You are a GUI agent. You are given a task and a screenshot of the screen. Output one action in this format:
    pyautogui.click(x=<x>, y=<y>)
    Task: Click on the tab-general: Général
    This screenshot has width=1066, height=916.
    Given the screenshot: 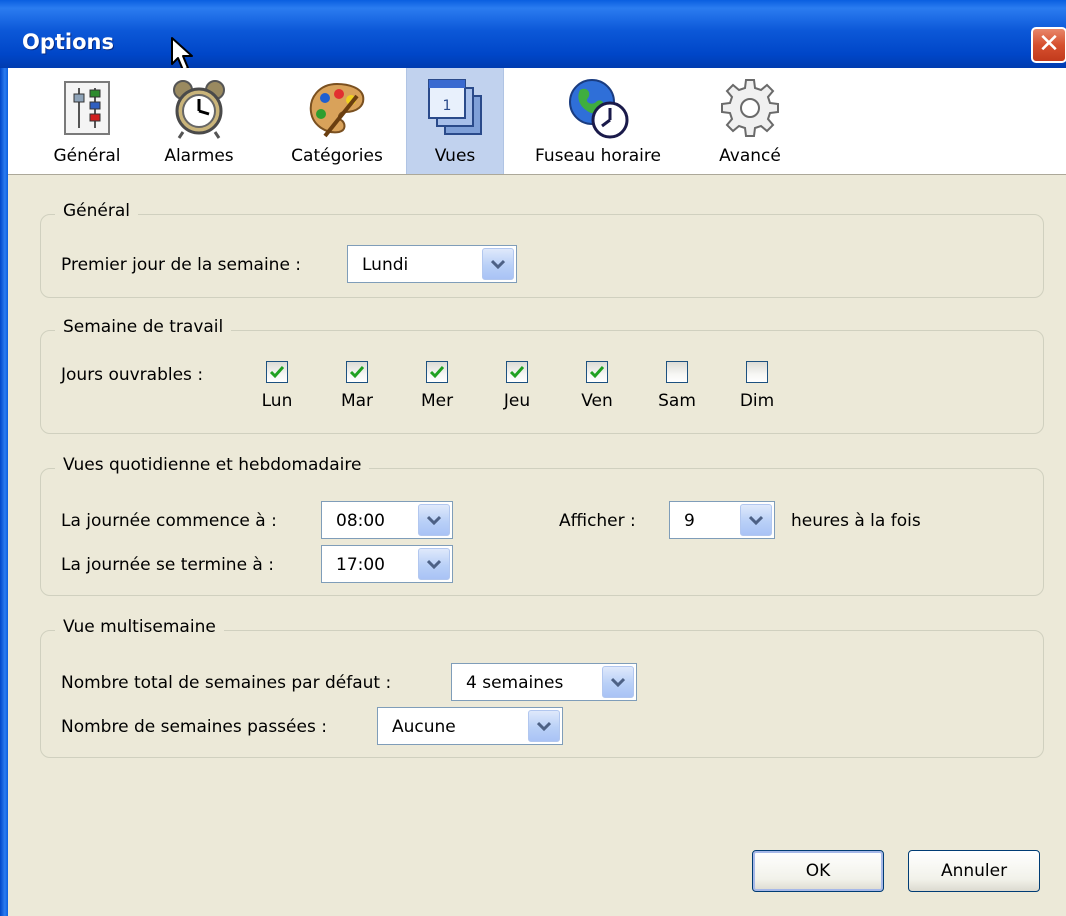 What is the action you would take?
    pyautogui.click(x=87, y=121)
    